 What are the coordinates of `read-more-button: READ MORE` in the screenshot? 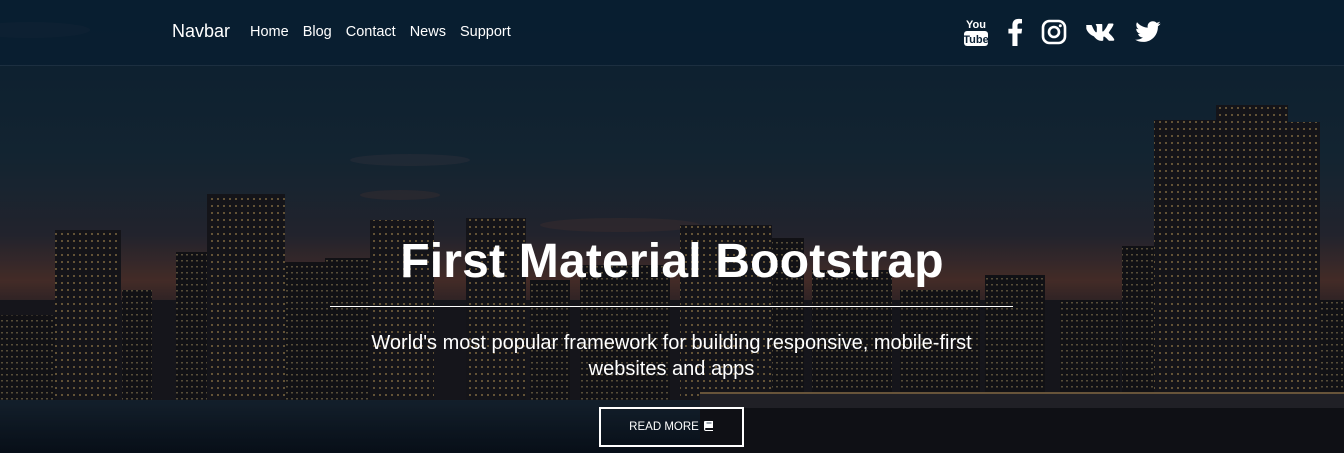 It's located at (671, 427).